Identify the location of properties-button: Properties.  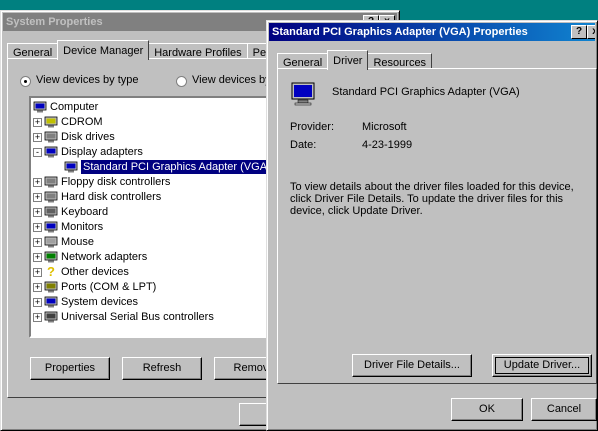
(70, 368).